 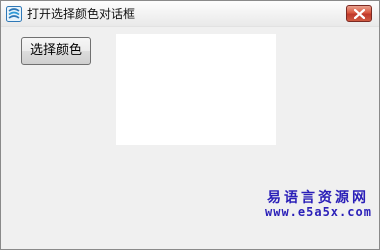 I want to click on watermark-site-name: 易语言资源网, so click(x=318, y=198).